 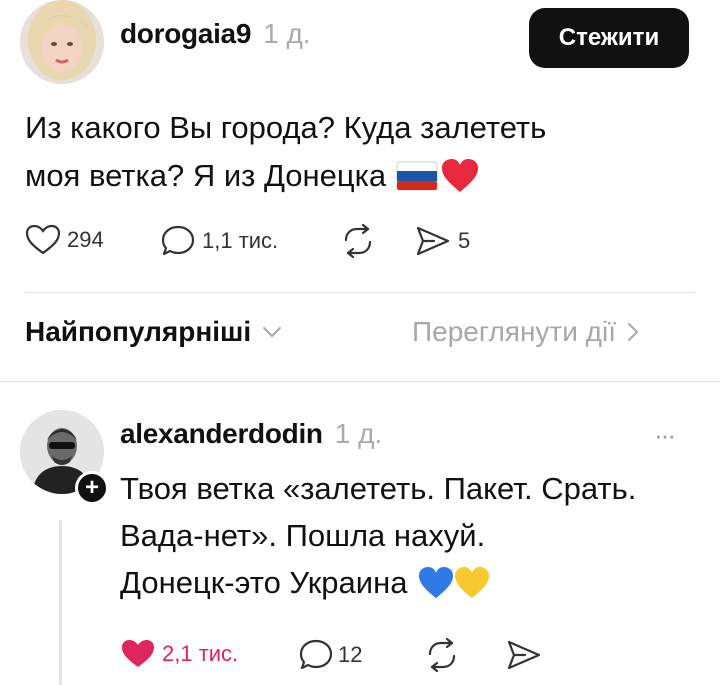 I want to click on post-share-button: 5, so click(x=442, y=241).